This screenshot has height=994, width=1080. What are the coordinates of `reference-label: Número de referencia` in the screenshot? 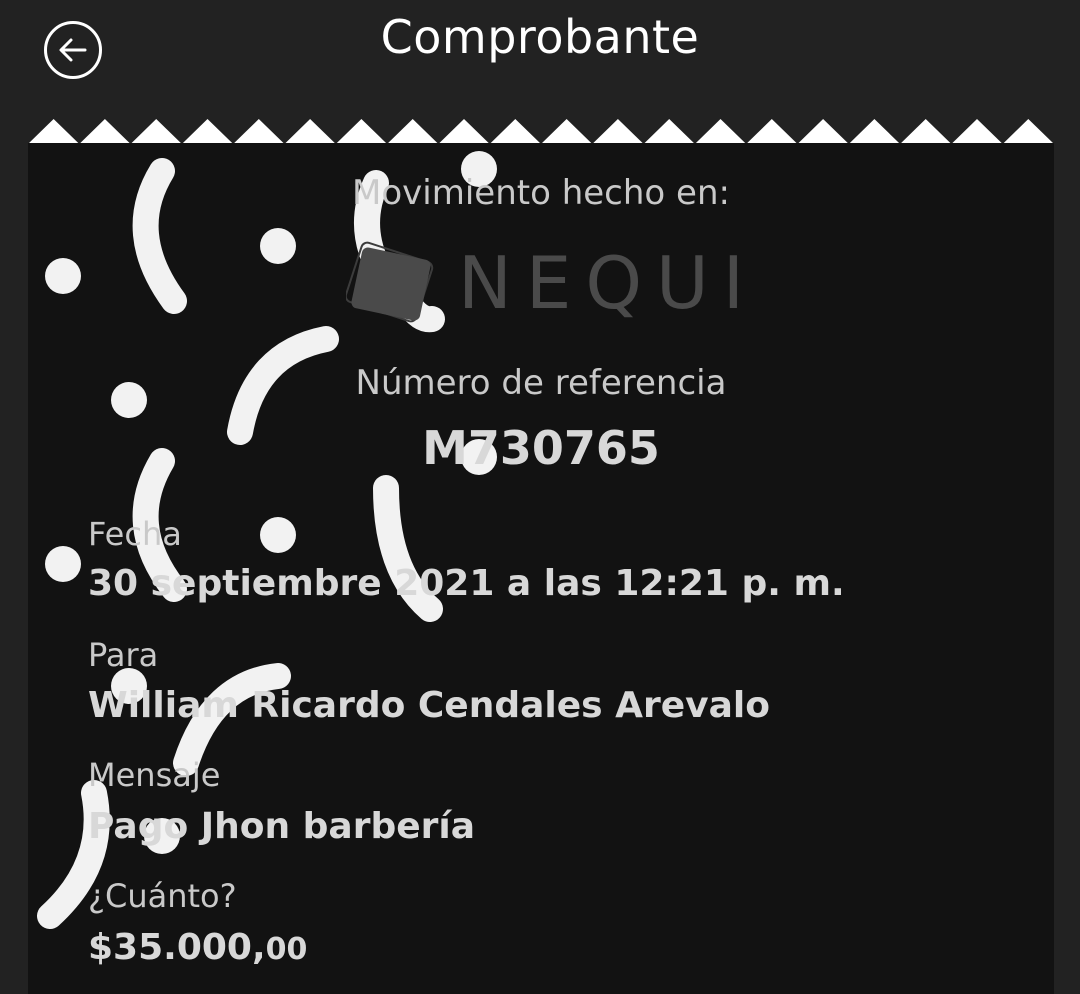 It's located at (541, 383).